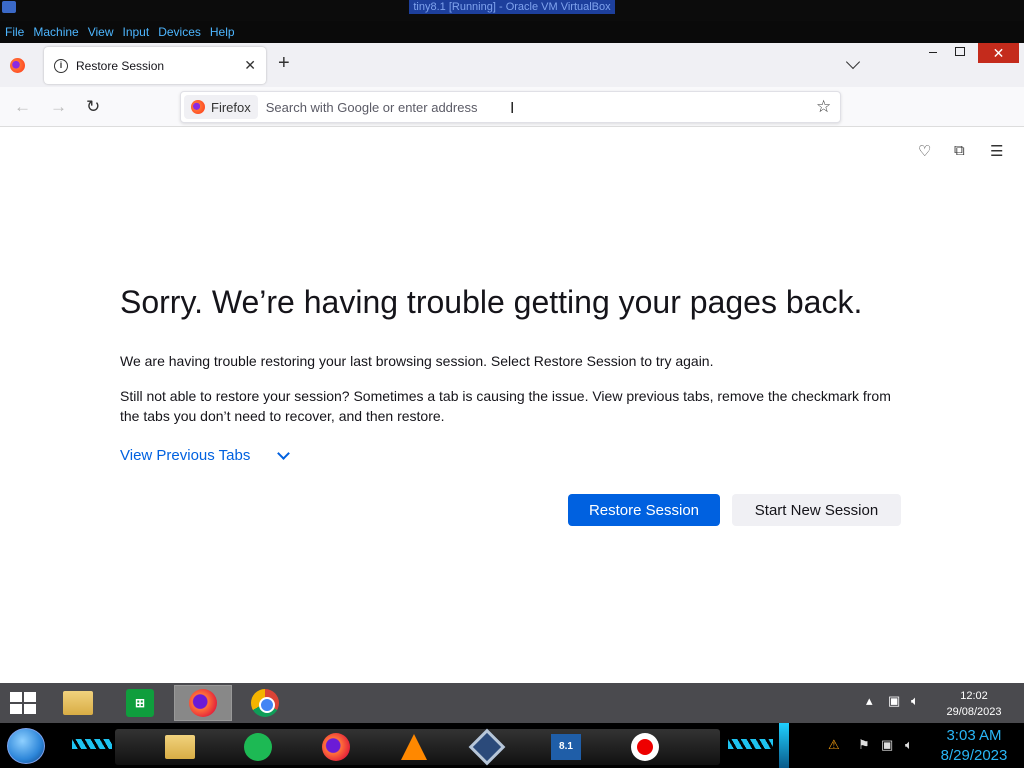  Describe the element at coordinates (258, 747) in the screenshot. I see `spotify-icon` at that location.